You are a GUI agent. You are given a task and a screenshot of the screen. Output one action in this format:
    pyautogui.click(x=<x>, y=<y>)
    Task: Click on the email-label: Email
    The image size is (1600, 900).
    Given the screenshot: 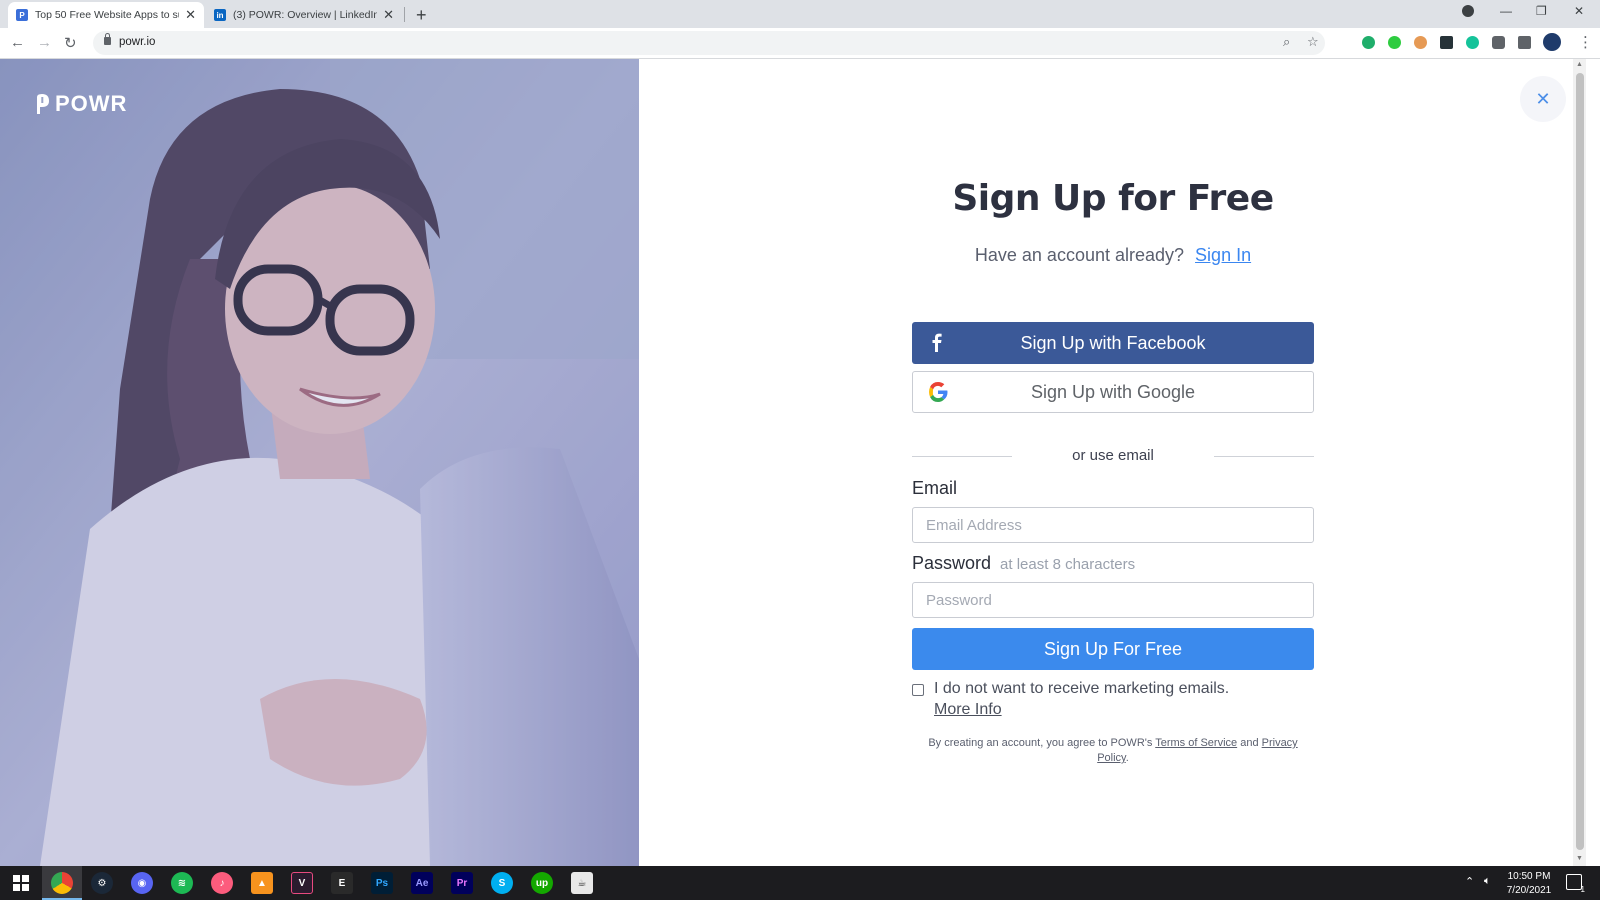 What is the action you would take?
    pyautogui.click(x=935, y=488)
    